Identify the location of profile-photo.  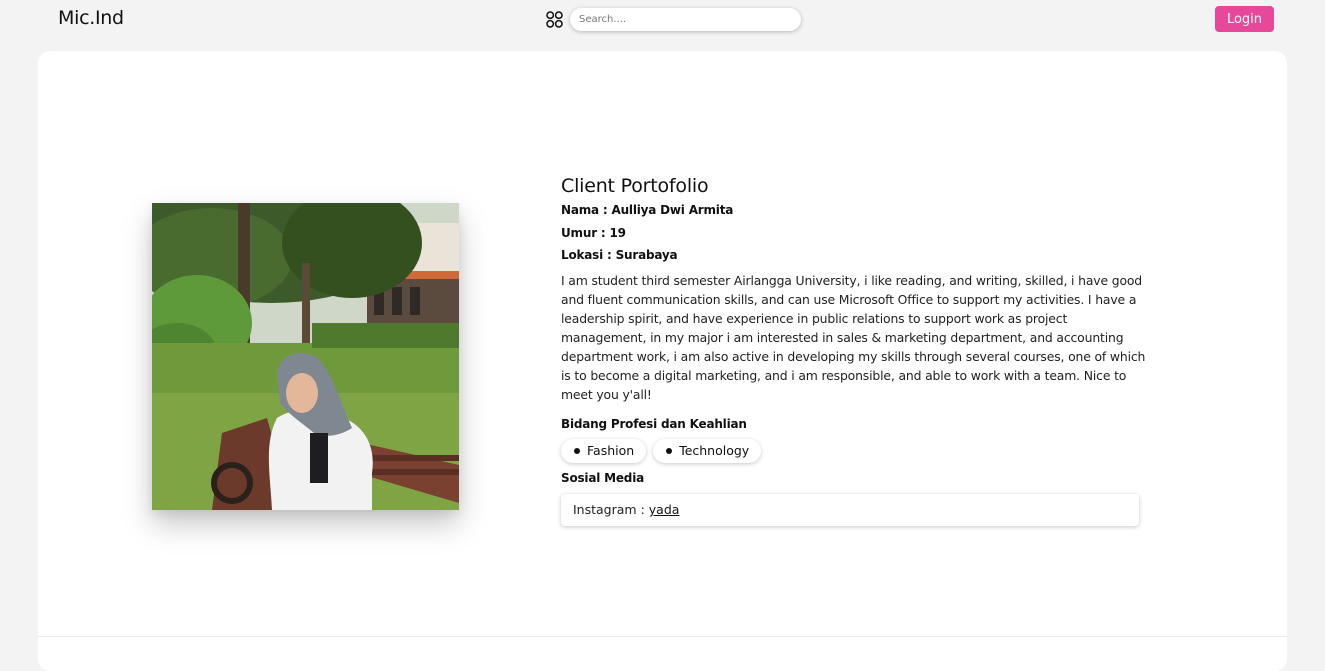
(305, 356).